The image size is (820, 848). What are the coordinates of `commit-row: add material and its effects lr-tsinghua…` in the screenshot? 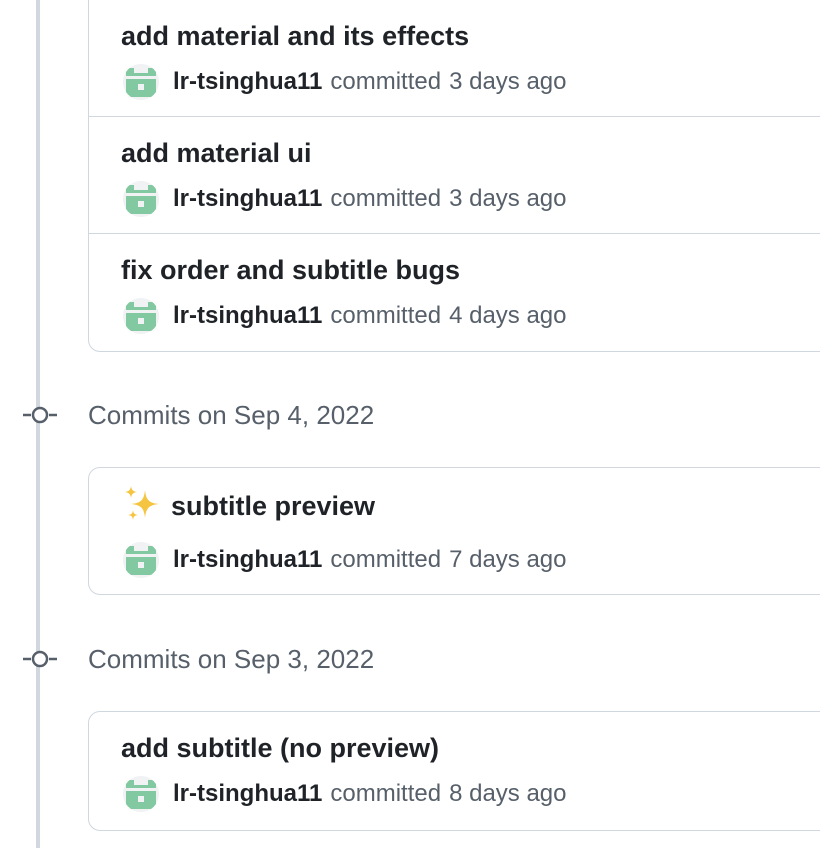 It's located at (454, 58).